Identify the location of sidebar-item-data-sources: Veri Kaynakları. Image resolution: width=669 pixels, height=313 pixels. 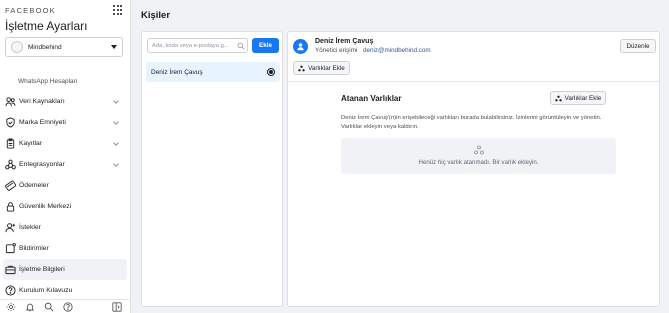
(65, 101).